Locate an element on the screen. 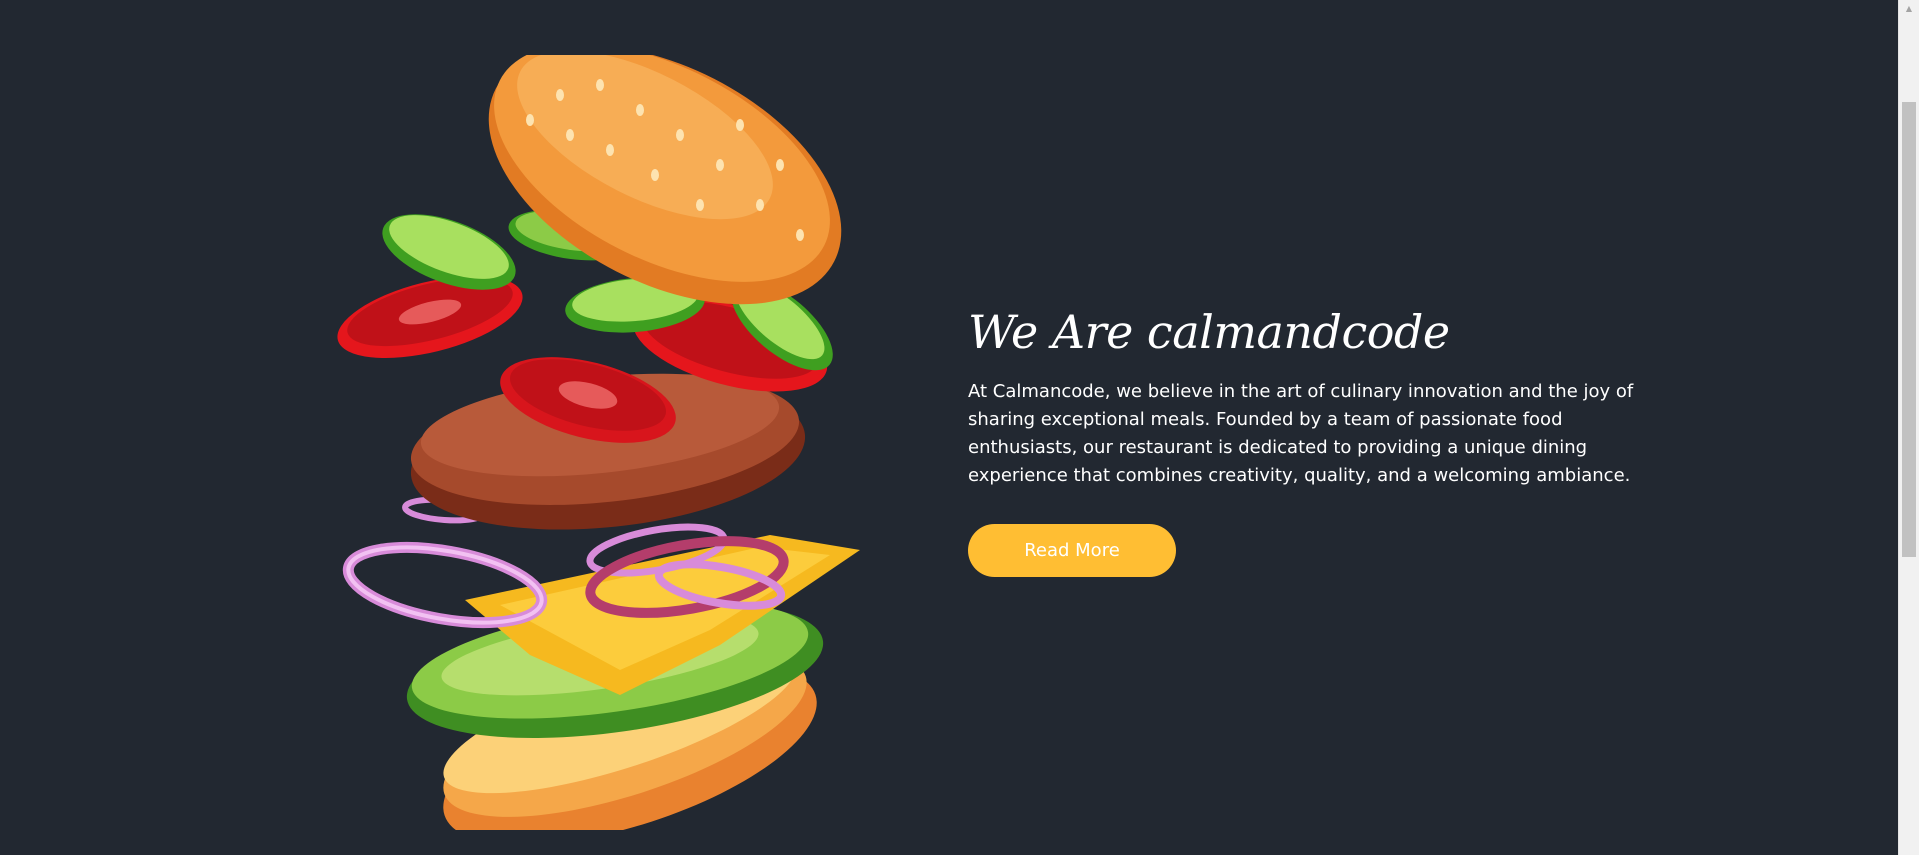  vertical-scrollbar: ▲ is located at coordinates (1908, 427).